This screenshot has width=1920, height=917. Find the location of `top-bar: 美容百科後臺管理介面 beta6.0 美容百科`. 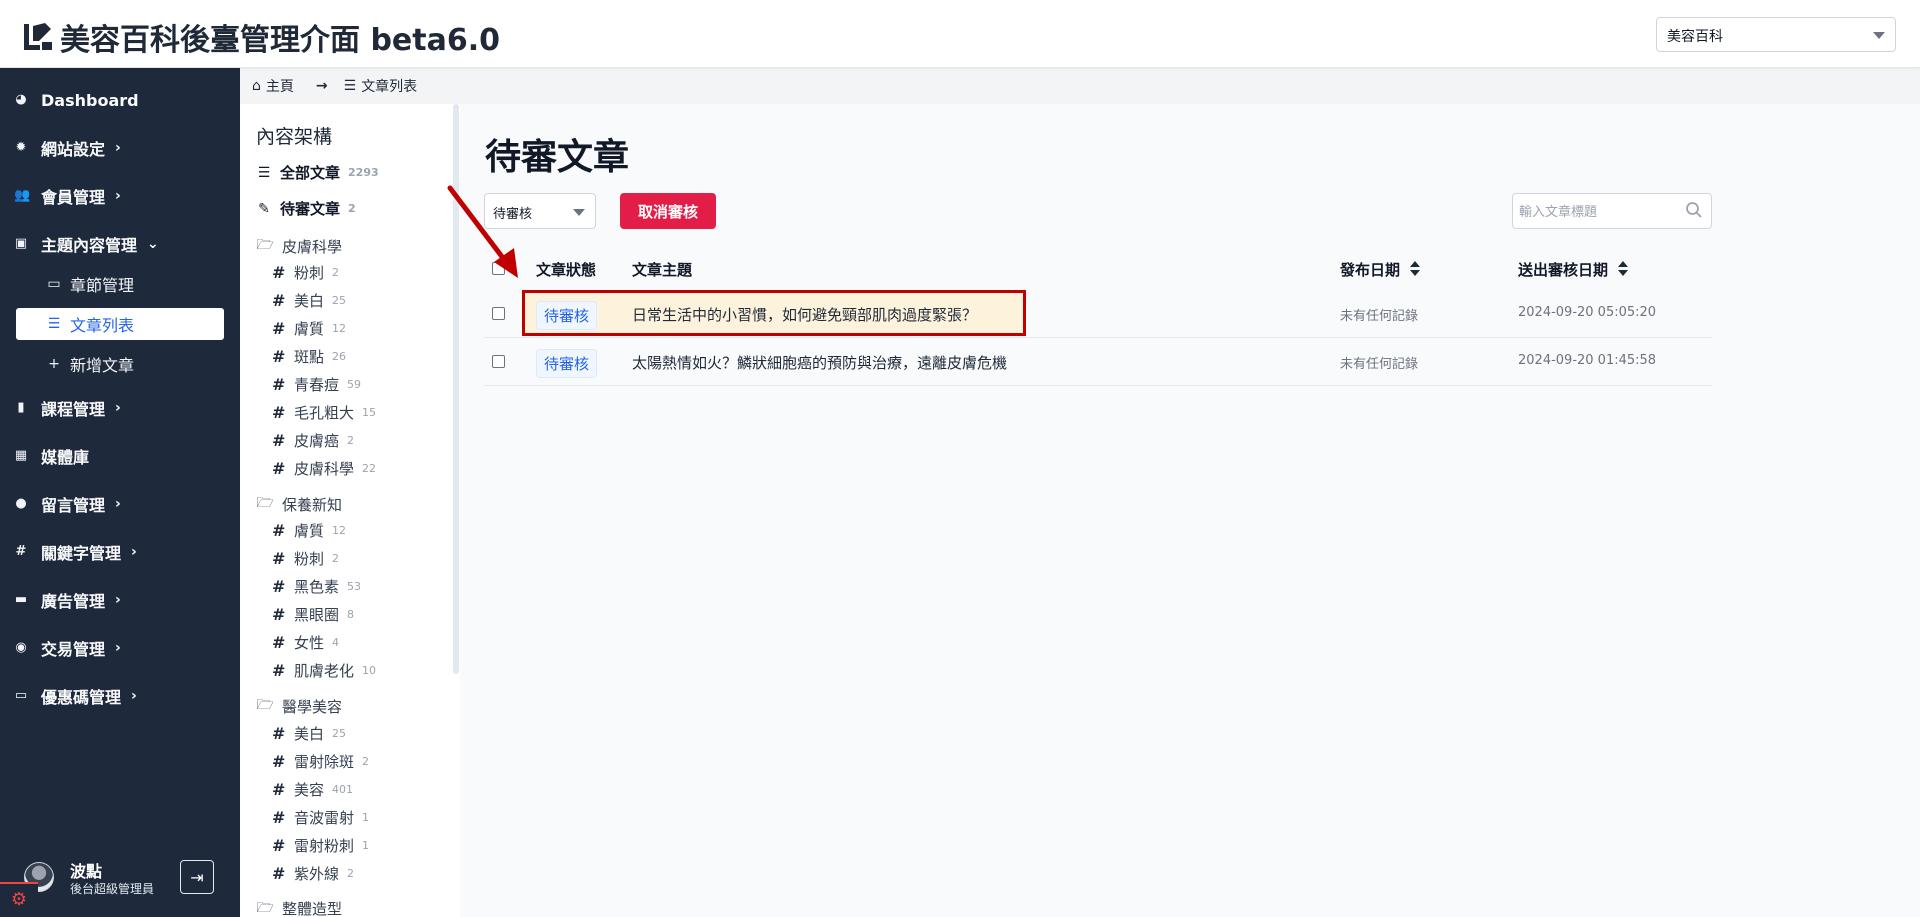

top-bar: 美容百科後臺管理介面 beta6.0 美容百科 is located at coordinates (960, 34).